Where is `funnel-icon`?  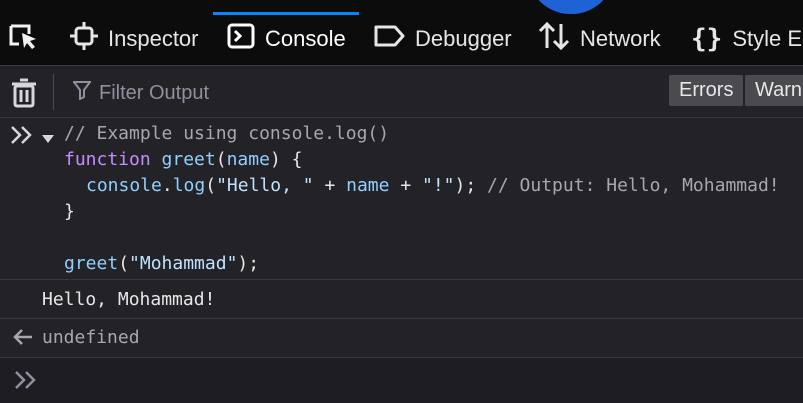 funnel-icon is located at coordinates (82, 93).